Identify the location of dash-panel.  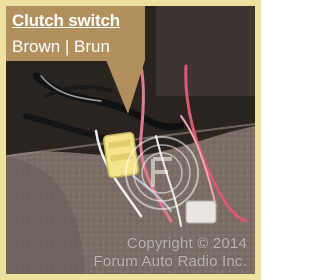
(205, 51).